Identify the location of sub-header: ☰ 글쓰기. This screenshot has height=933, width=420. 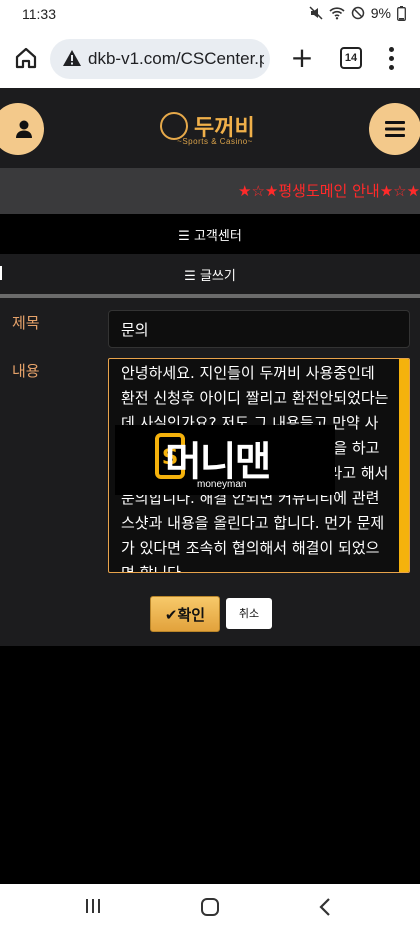
(210, 274).